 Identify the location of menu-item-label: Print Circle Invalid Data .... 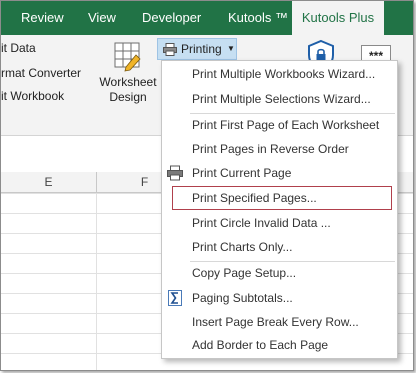
(261, 223).